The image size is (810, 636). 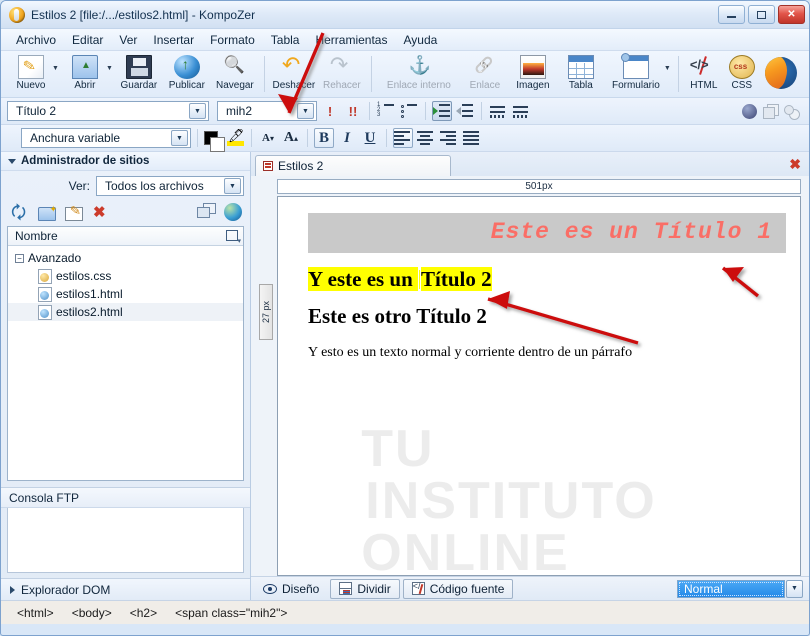 What do you see at coordinates (139, 85) in the screenshot?
I see `toolbar-guardar-label: Guardar` at bounding box center [139, 85].